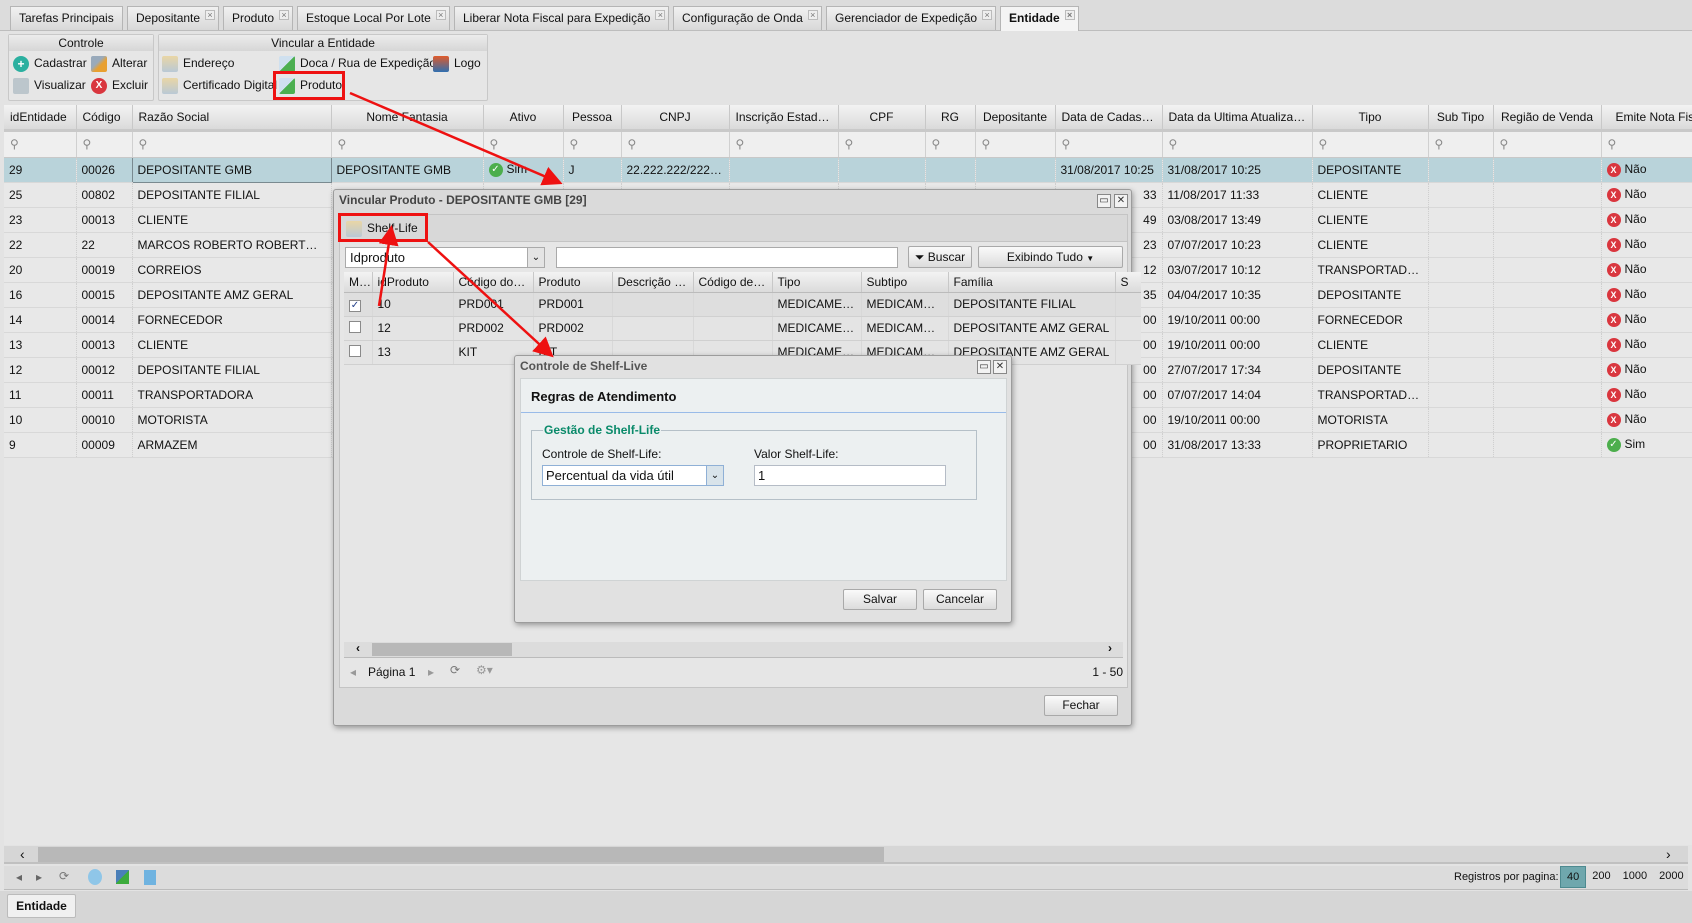 The height and width of the screenshot is (923, 1692). I want to click on arrow-to-shelf-life, so click(388, 266).